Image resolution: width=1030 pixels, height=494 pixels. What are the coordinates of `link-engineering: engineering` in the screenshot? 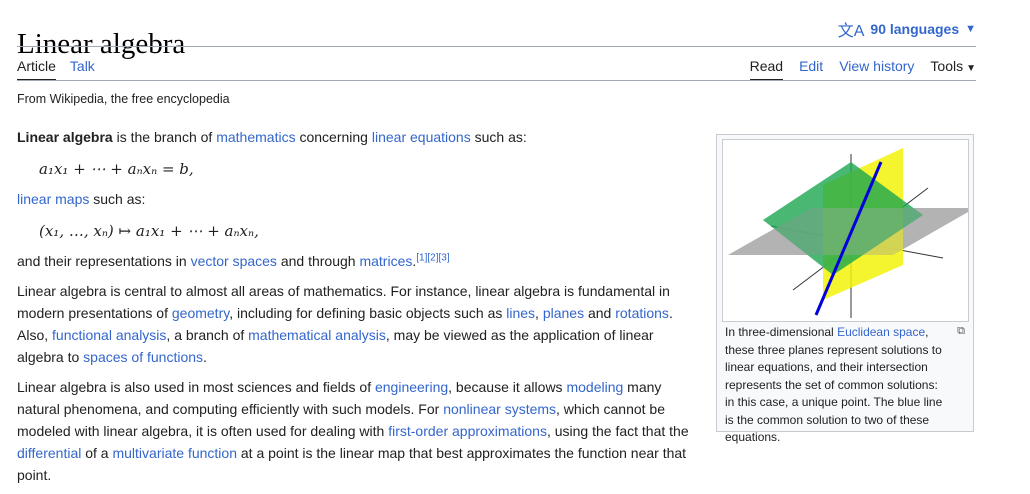 It's located at (411, 387).